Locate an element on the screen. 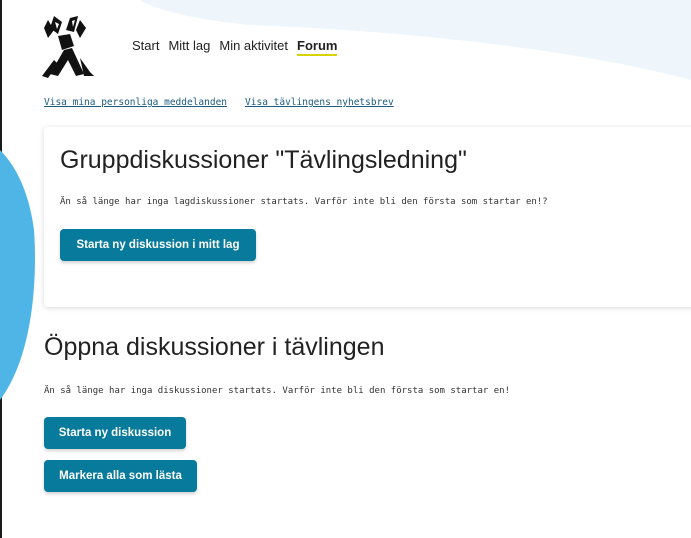  open-discussions-title: Öppna diskussioner i tävlingen is located at coordinates (214, 347).